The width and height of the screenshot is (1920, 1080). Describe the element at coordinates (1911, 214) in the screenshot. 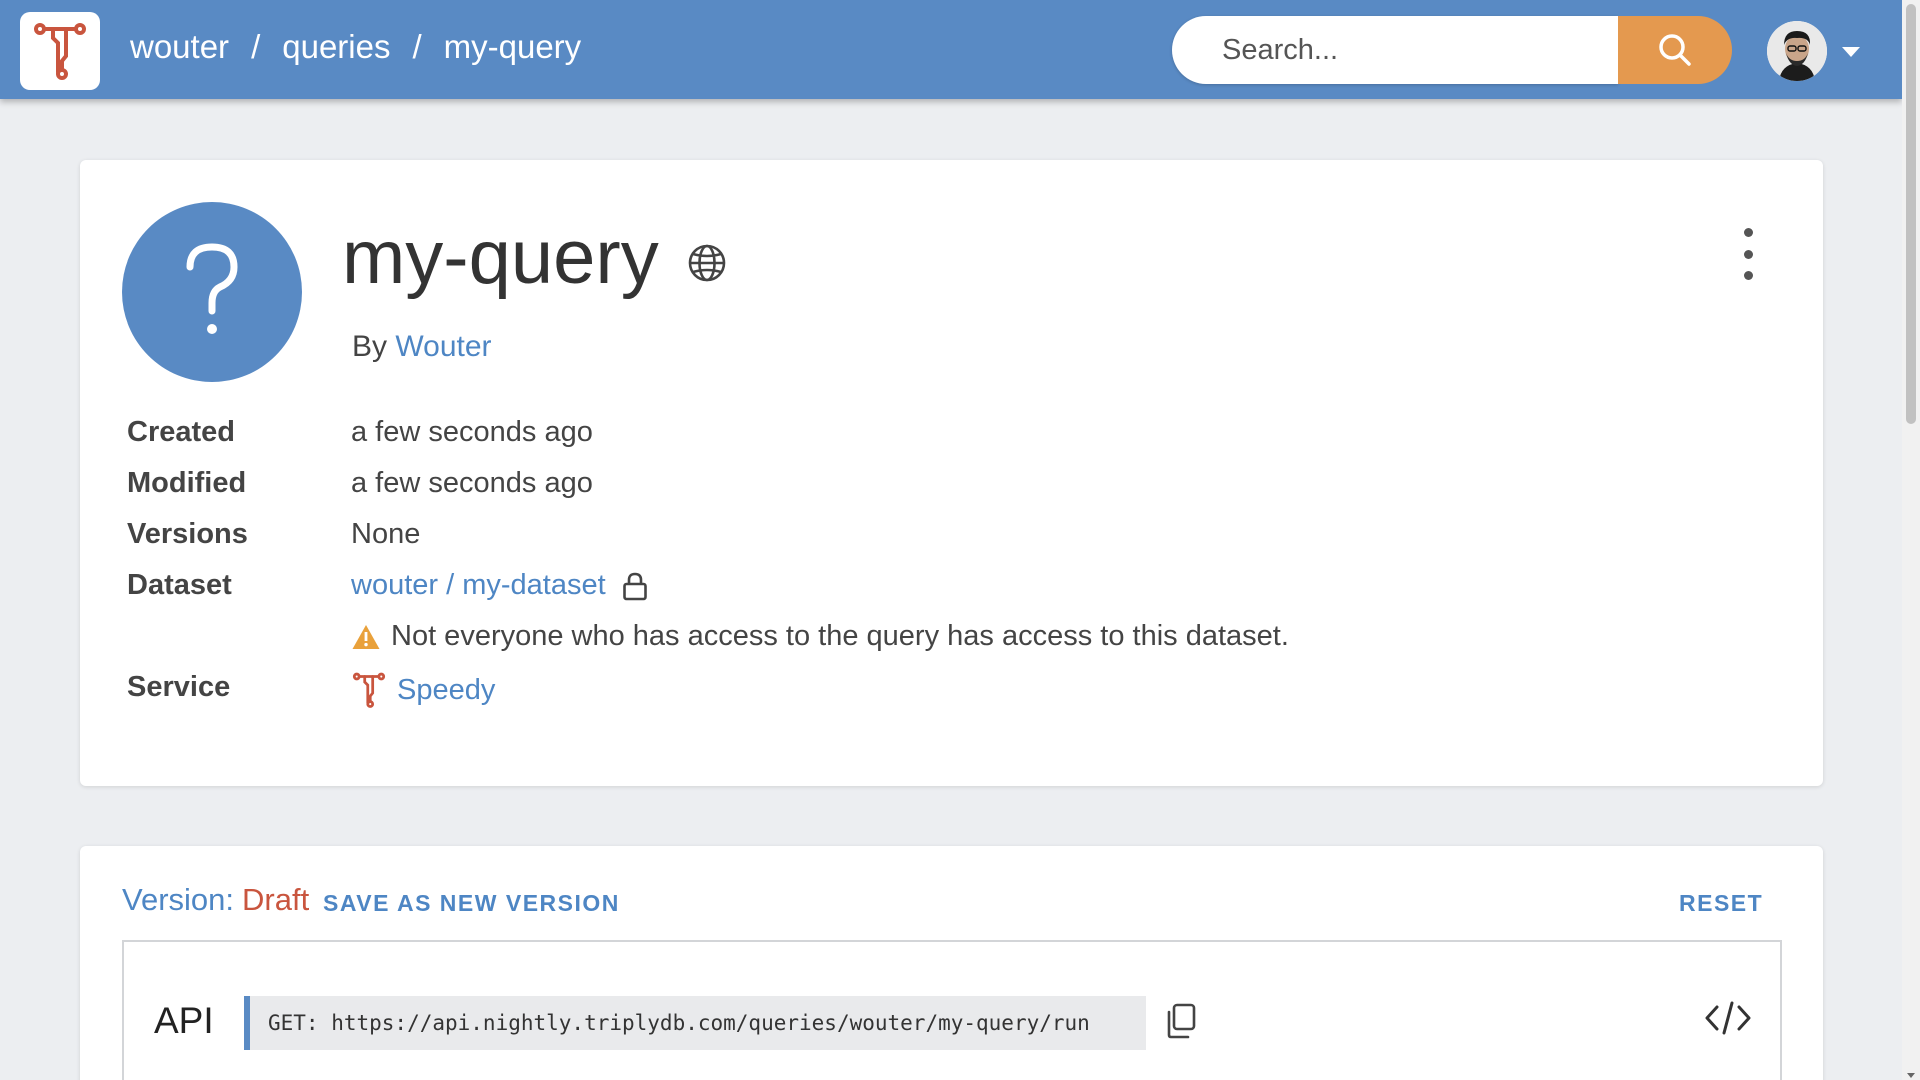

I see `scrollbar-thumb` at that location.